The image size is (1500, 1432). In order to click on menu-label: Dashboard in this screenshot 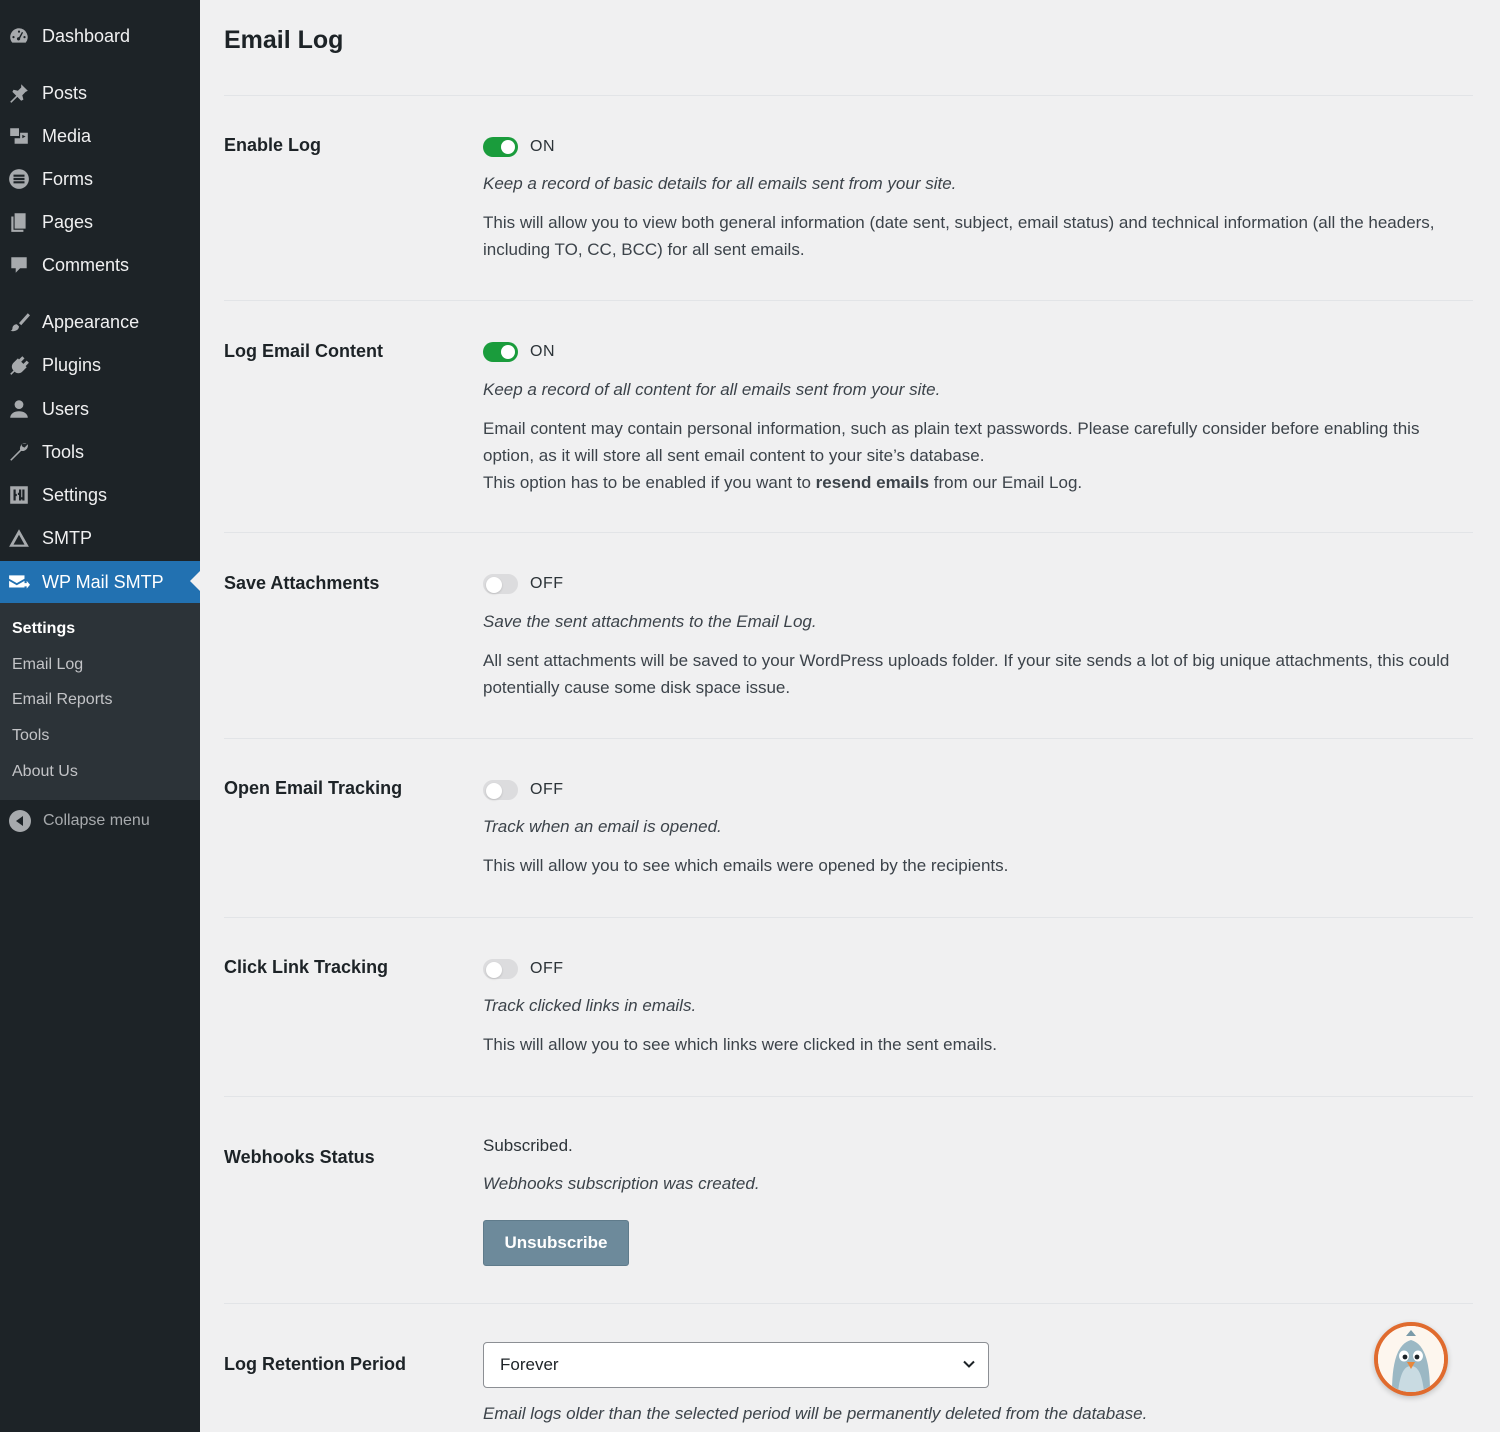, I will do `click(86, 35)`.